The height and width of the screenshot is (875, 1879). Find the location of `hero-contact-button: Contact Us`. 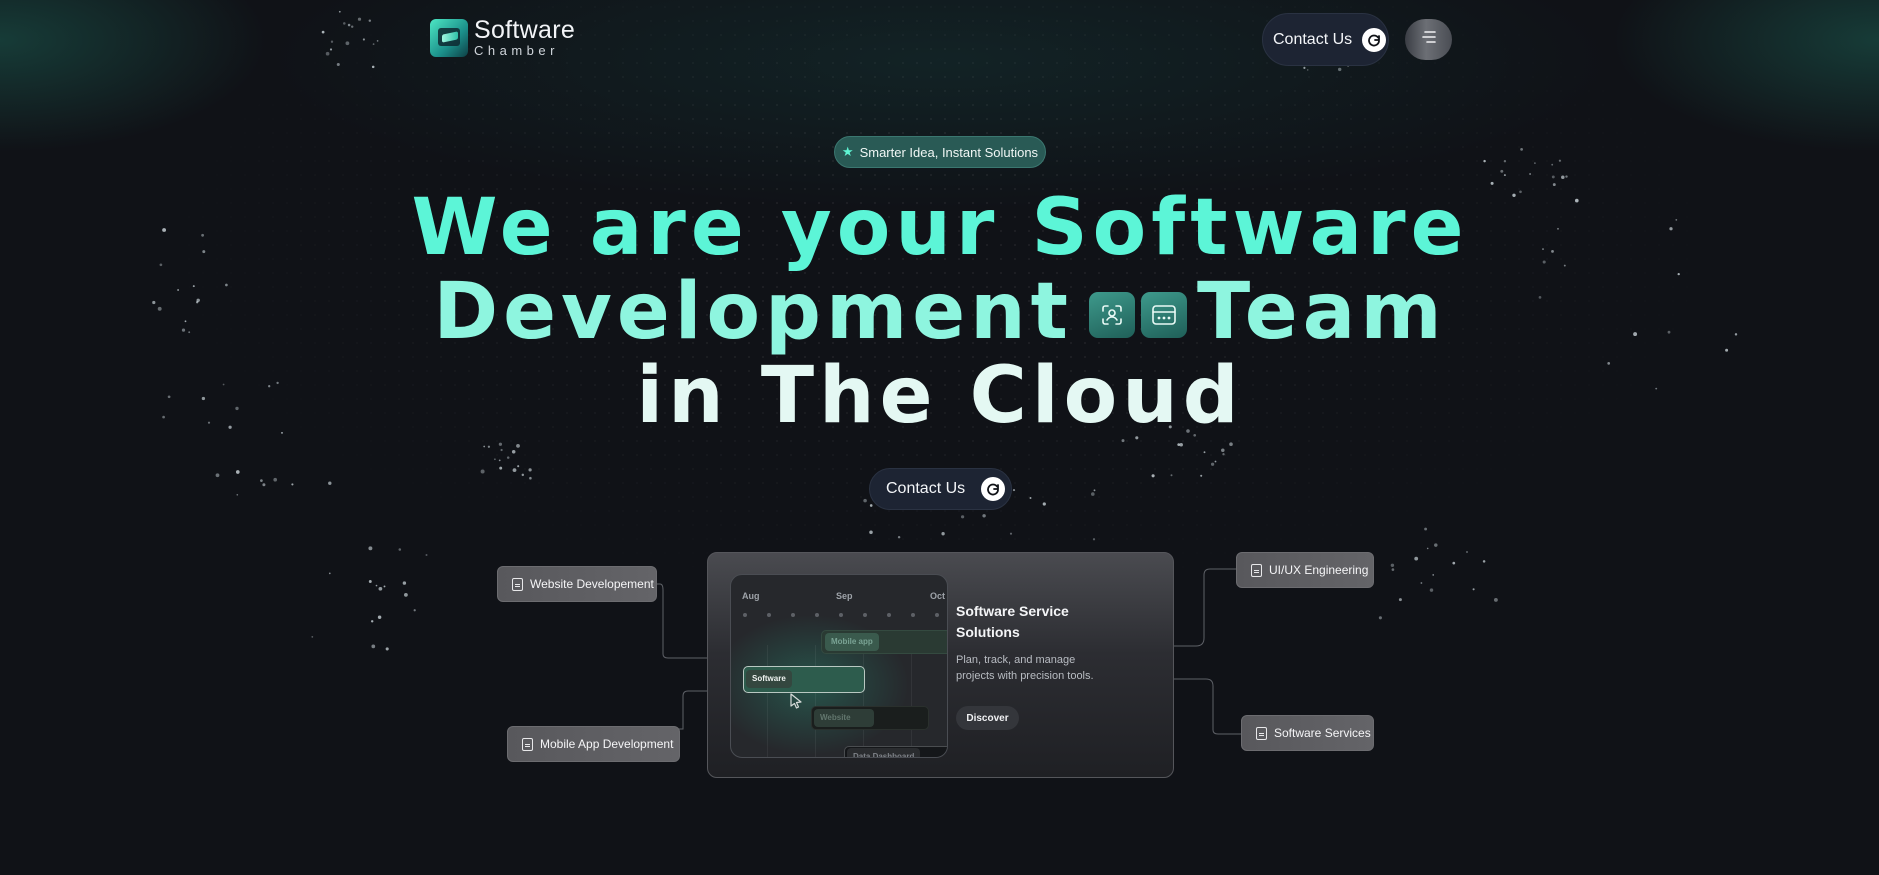

hero-contact-button: Contact Us is located at coordinates (940, 489).